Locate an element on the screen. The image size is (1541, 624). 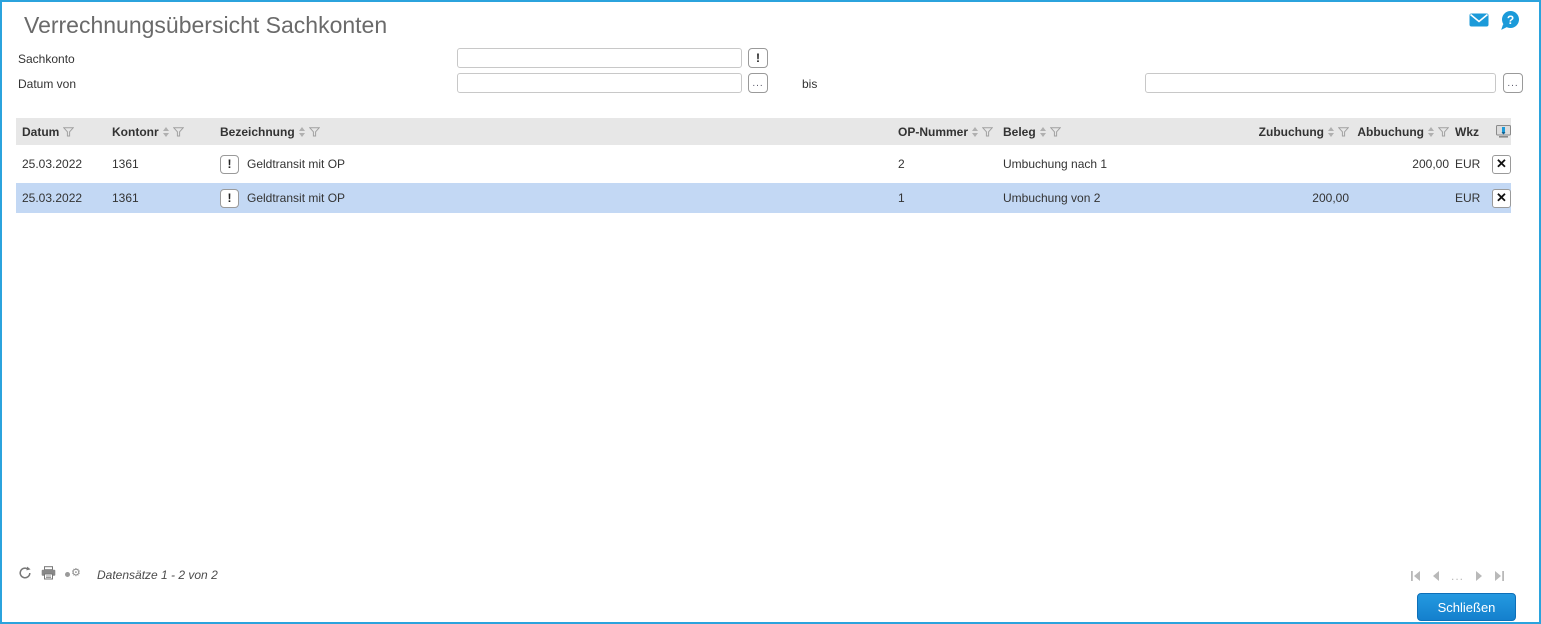
close-button: Schließen is located at coordinates (1466, 607).